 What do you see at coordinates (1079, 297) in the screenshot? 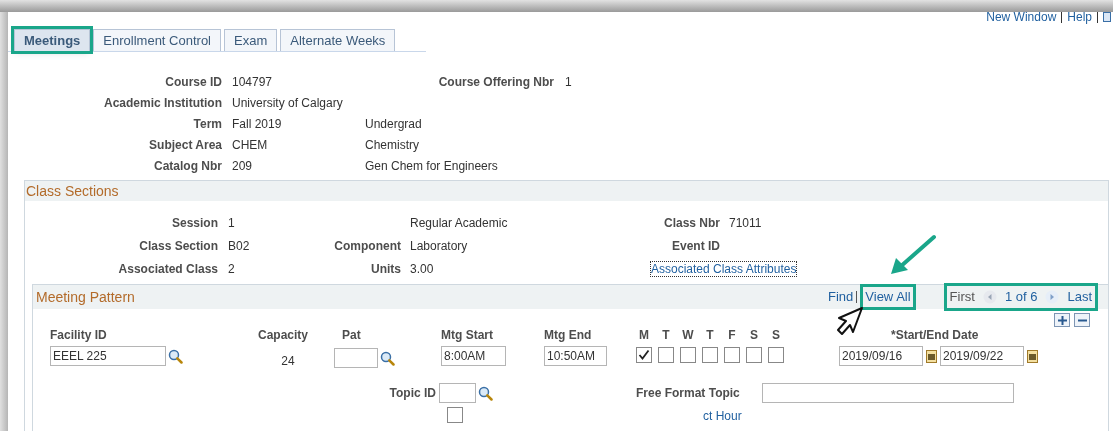
I see `last-link: Last` at bounding box center [1079, 297].